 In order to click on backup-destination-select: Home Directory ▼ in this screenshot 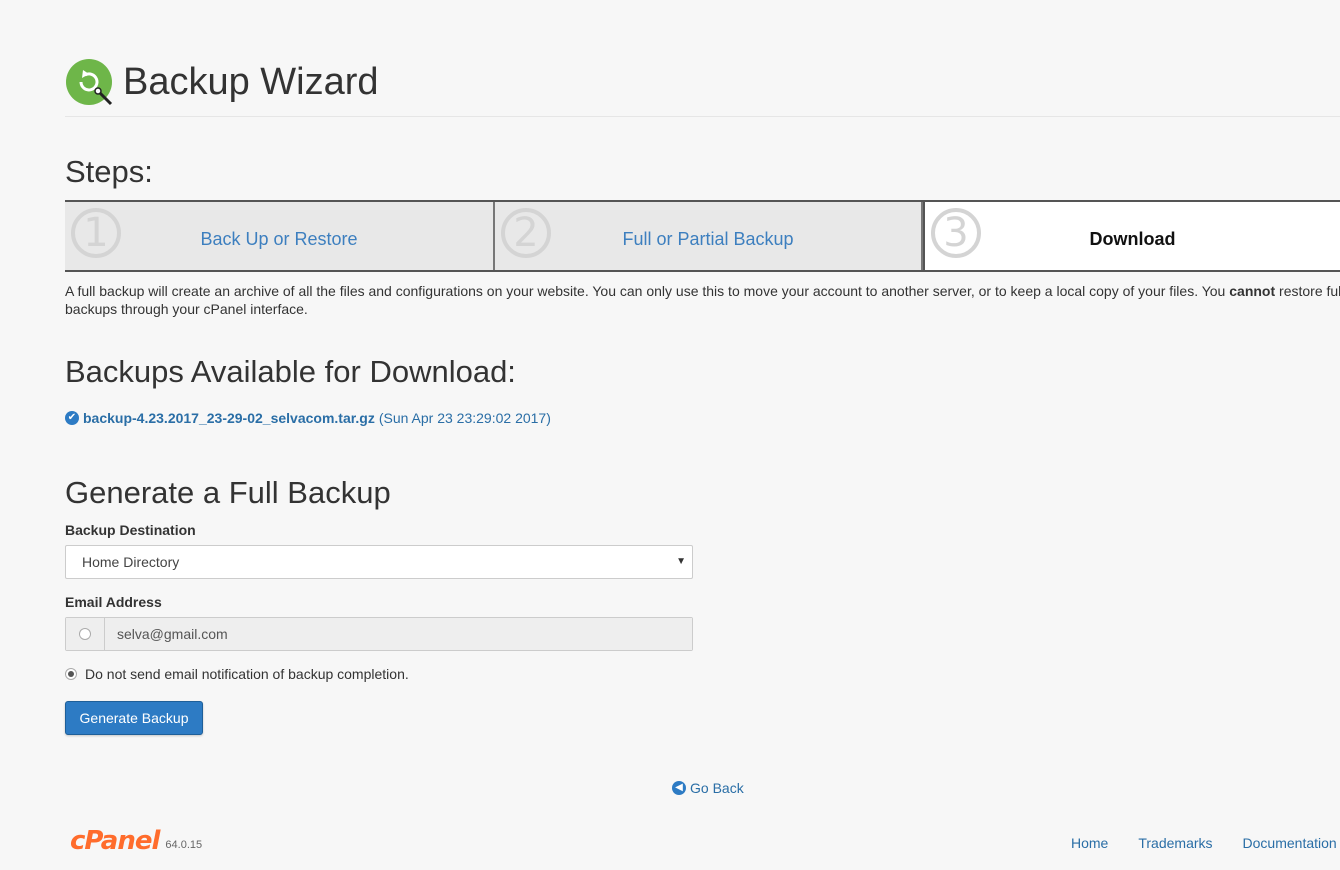, I will do `click(379, 562)`.